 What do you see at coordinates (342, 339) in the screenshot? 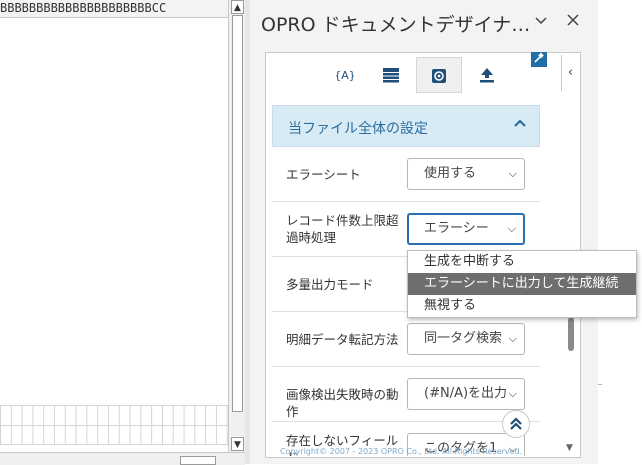
I see `setting-label: 明細データ転記方法` at bounding box center [342, 339].